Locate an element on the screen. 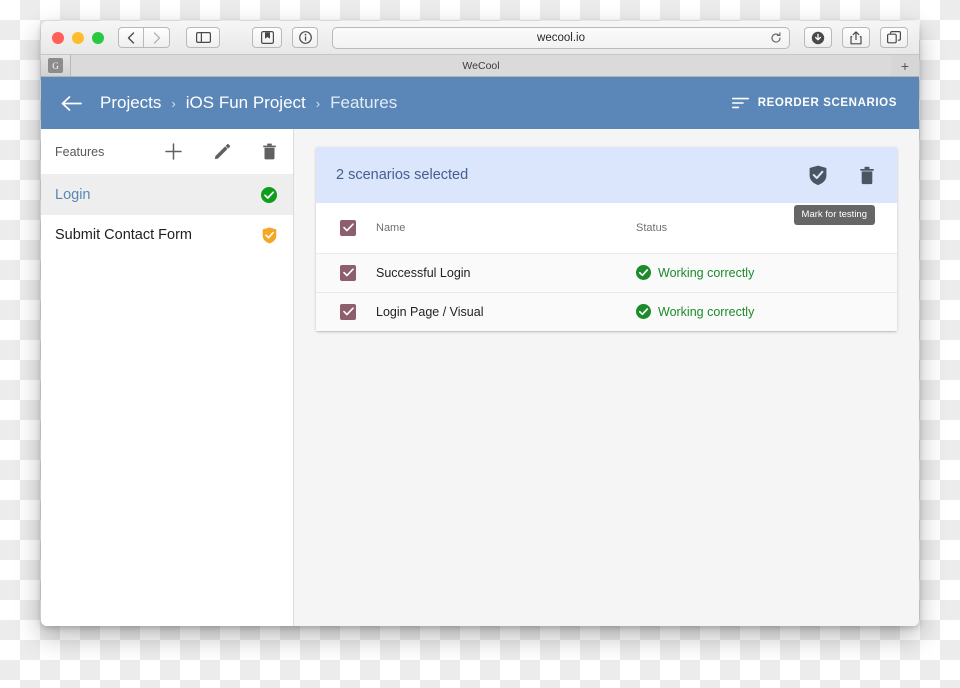 The height and width of the screenshot is (688, 960). browser-toolbar: wecool.io is located at coordinates (480, 38).